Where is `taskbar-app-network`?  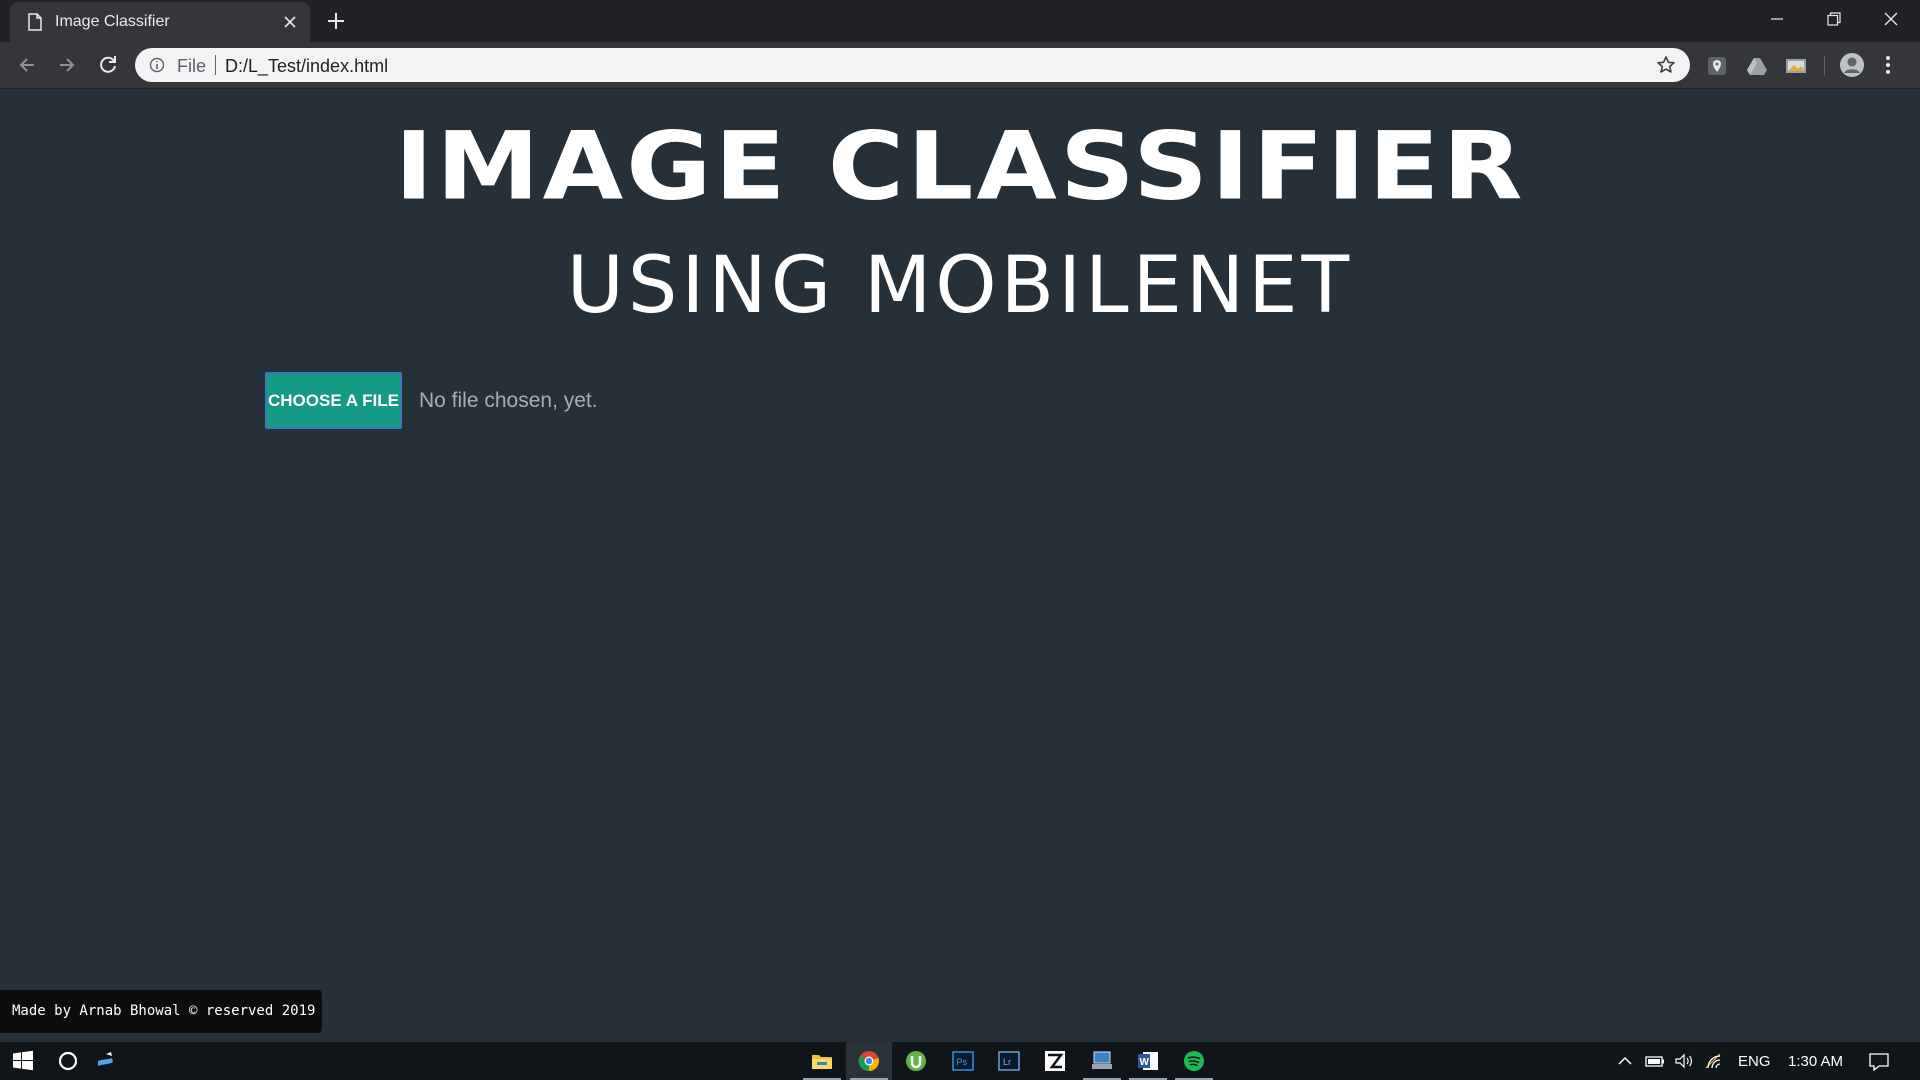 taskbar-app-network is located at coordinates (1102, 1061).